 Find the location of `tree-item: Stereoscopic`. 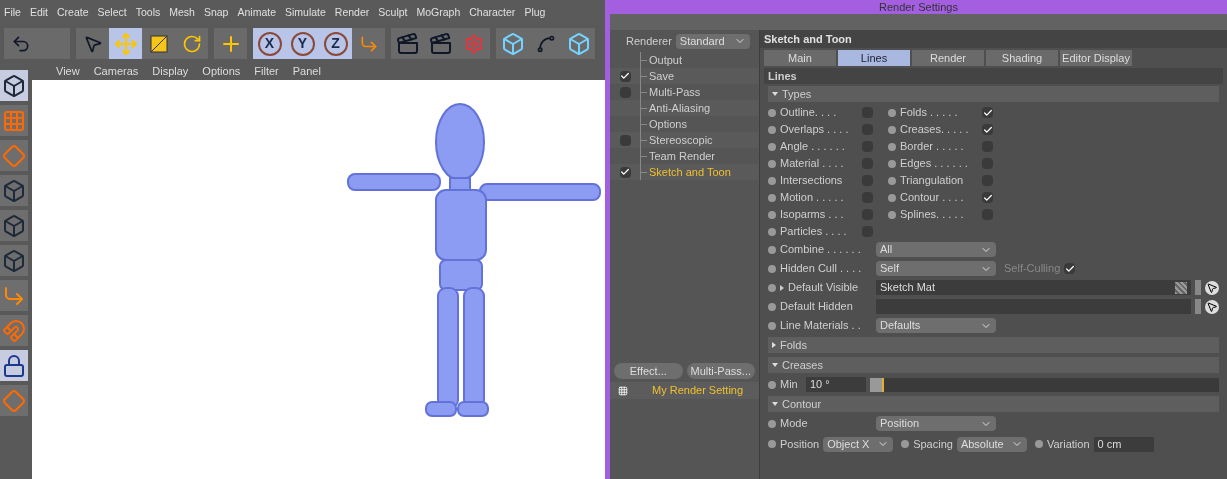

tree-item: Stereoscopic is located at coordinates (684, 140).